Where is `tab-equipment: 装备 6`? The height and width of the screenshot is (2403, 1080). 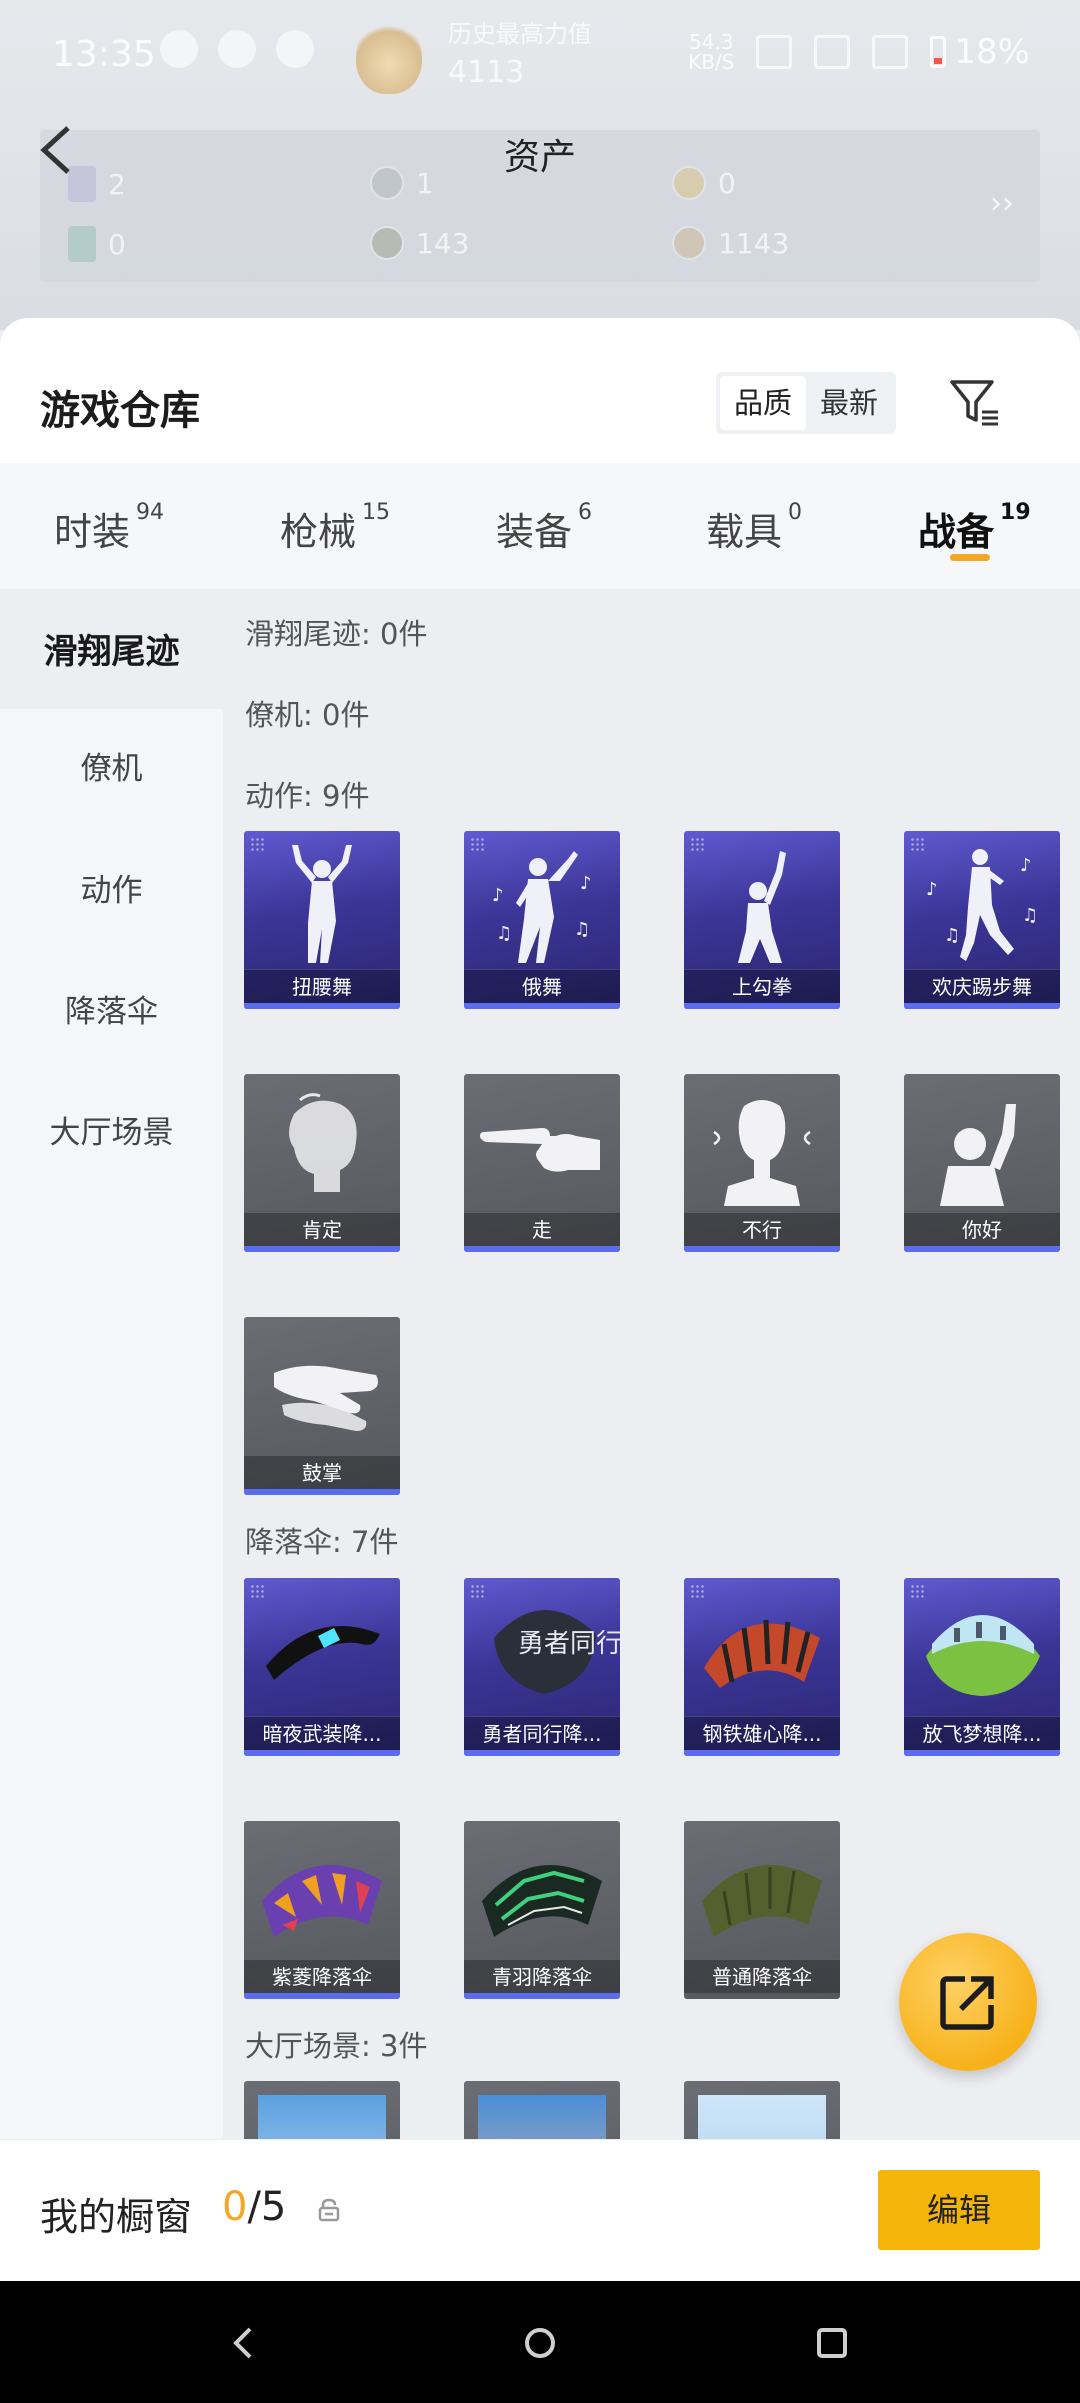 tab-equipment: 装备 6 is located at coordinates (544, 528).